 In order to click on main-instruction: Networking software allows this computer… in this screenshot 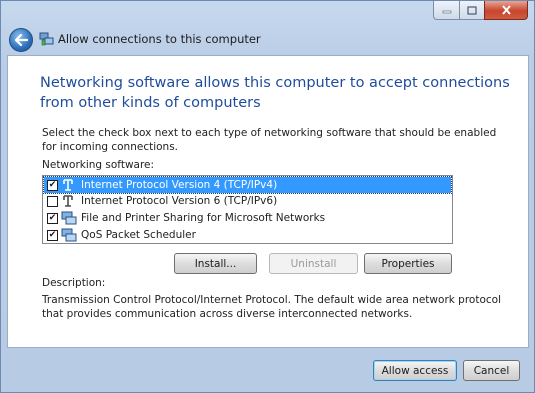, I will do `click(275, 93)`.